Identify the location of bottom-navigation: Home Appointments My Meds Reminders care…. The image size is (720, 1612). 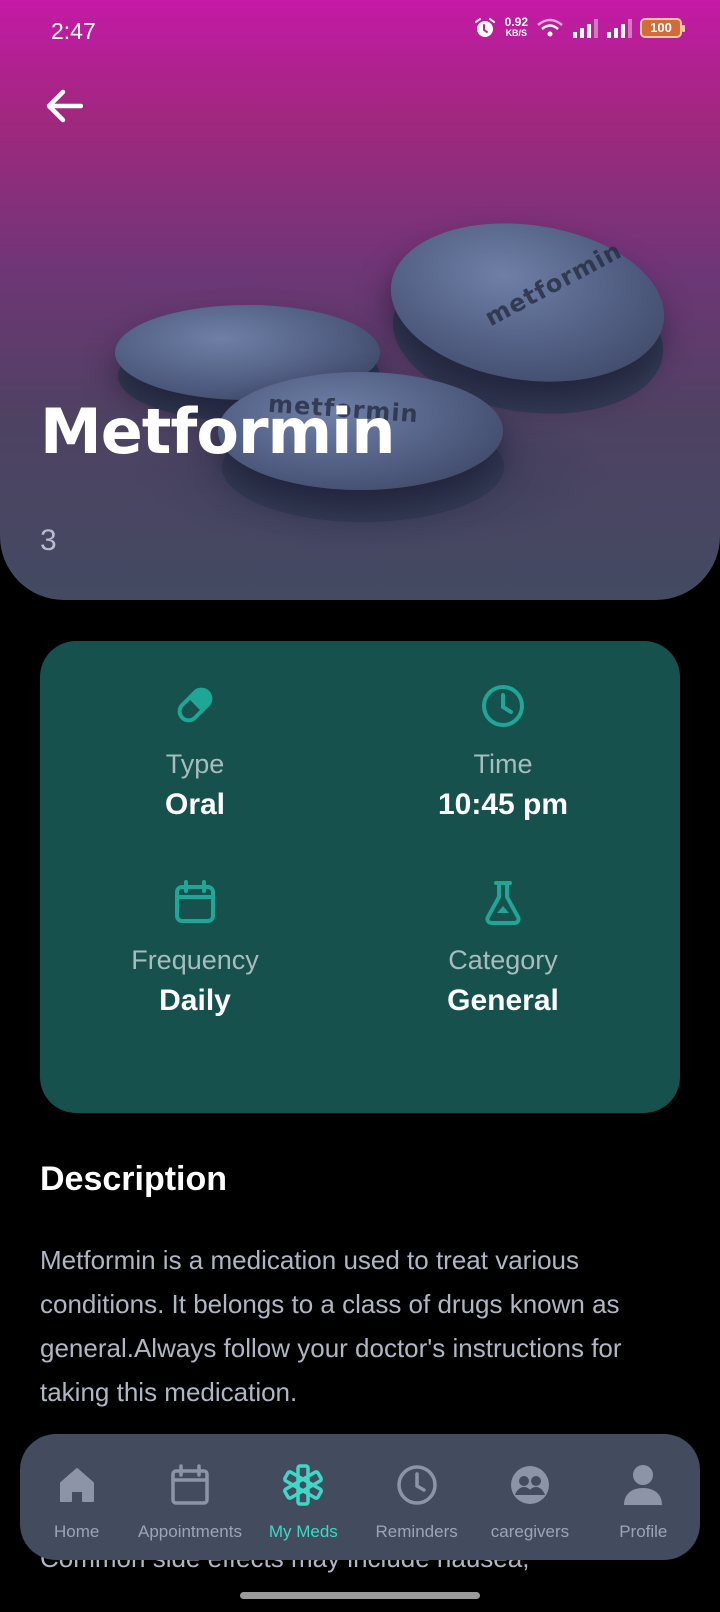
(360, 1497).